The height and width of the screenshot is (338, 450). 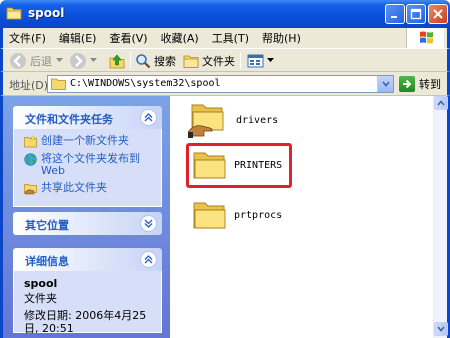 I want to click on folders-label: 文件夹, so click(x=218, y=61).